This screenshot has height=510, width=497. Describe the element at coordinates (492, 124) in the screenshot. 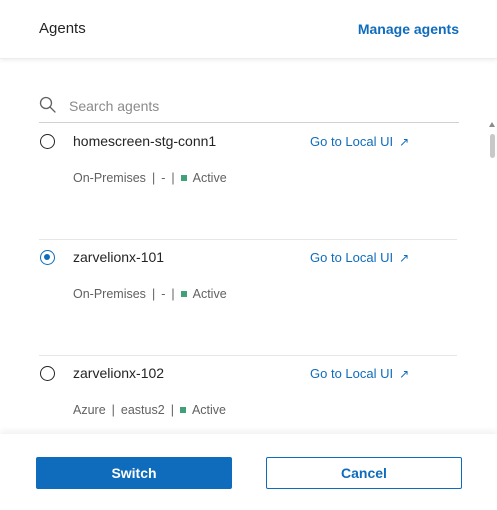

I see `scroll-up-arrow-icon` at that location.